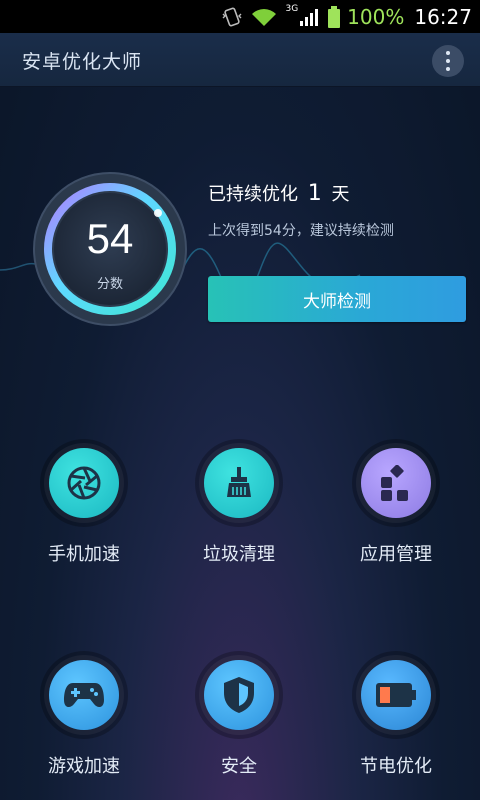 Image resolution: width=480 pixels, height=800 pixels. Describe the element at coordinates (340, 194) in the screenshot. I see `days-suffix: 天` at that location.